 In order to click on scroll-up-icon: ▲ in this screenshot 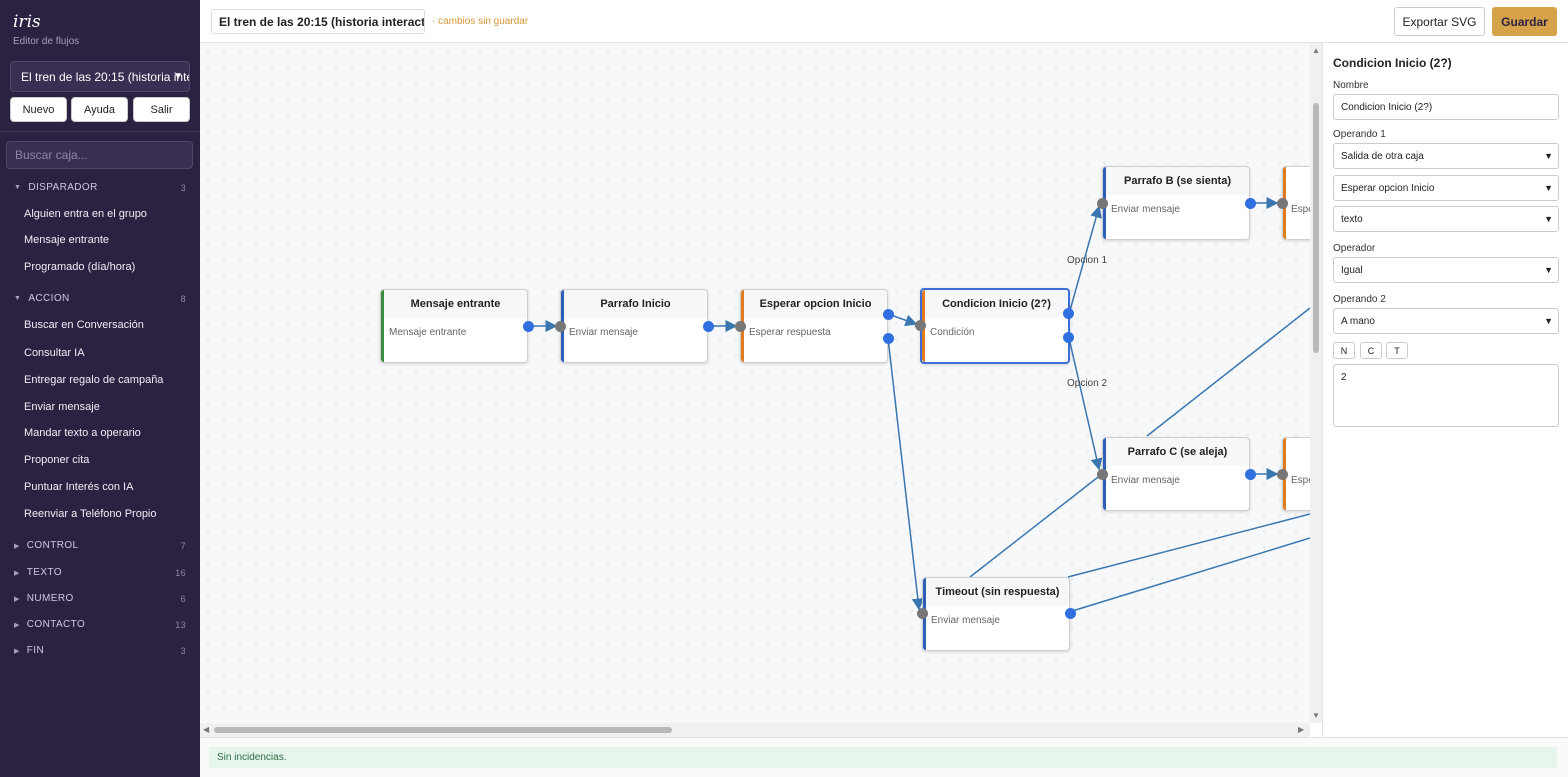, I will do `click(1316, 50)`.